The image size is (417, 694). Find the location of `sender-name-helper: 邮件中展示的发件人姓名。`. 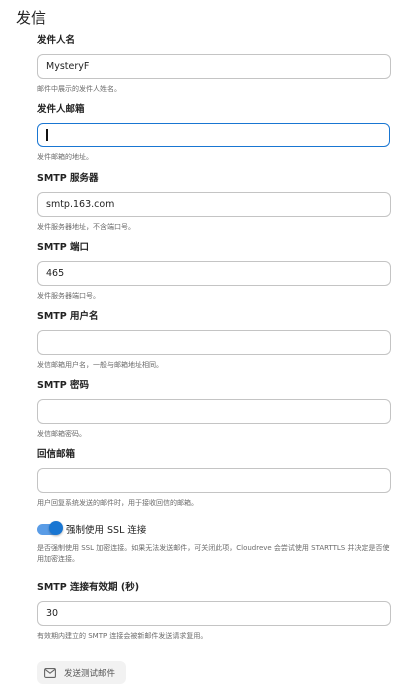

sender-name-helper: 邮件中展示的发件人姓名。 is located at coordinates (79, 89).